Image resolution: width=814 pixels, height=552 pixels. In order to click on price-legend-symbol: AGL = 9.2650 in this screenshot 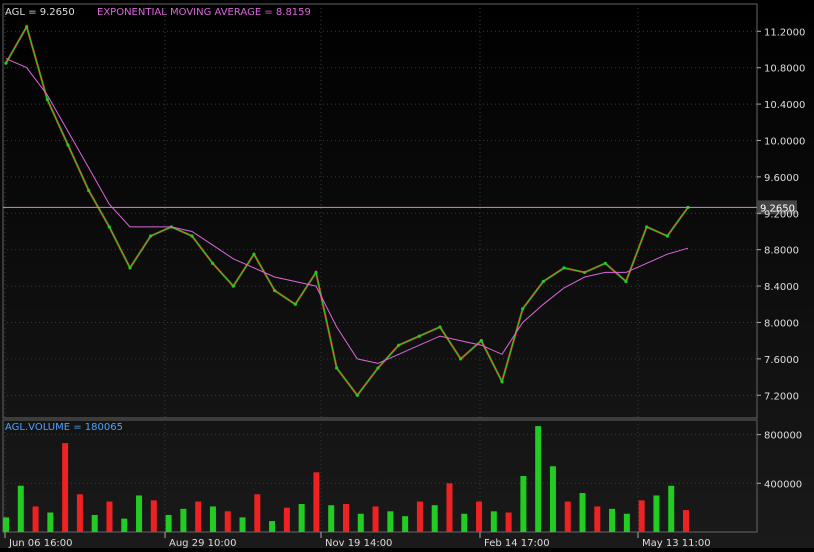, I will do `click(40, 12)`.